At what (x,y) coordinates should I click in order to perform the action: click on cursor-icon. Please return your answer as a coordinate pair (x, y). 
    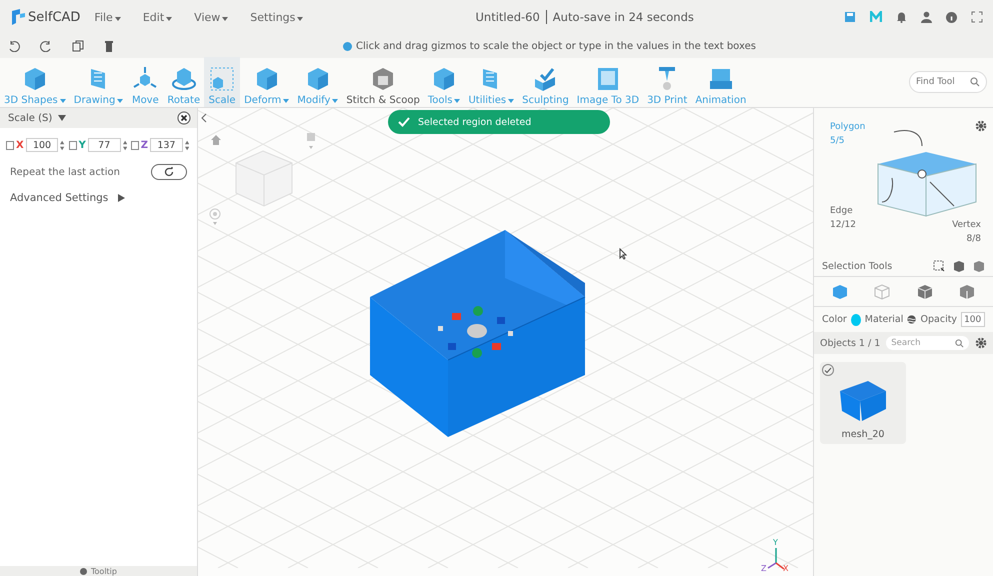
    Looking at the image, I should click on (623, 254).